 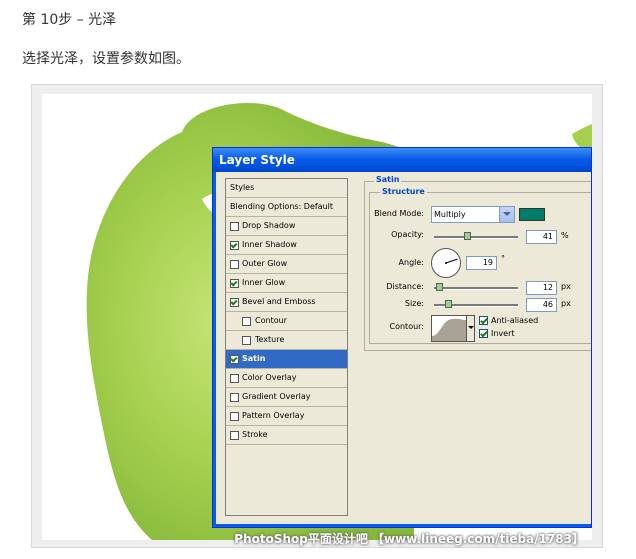 I want to click on style-list-item: Blending Options: Default, so click(x=286, y=207).